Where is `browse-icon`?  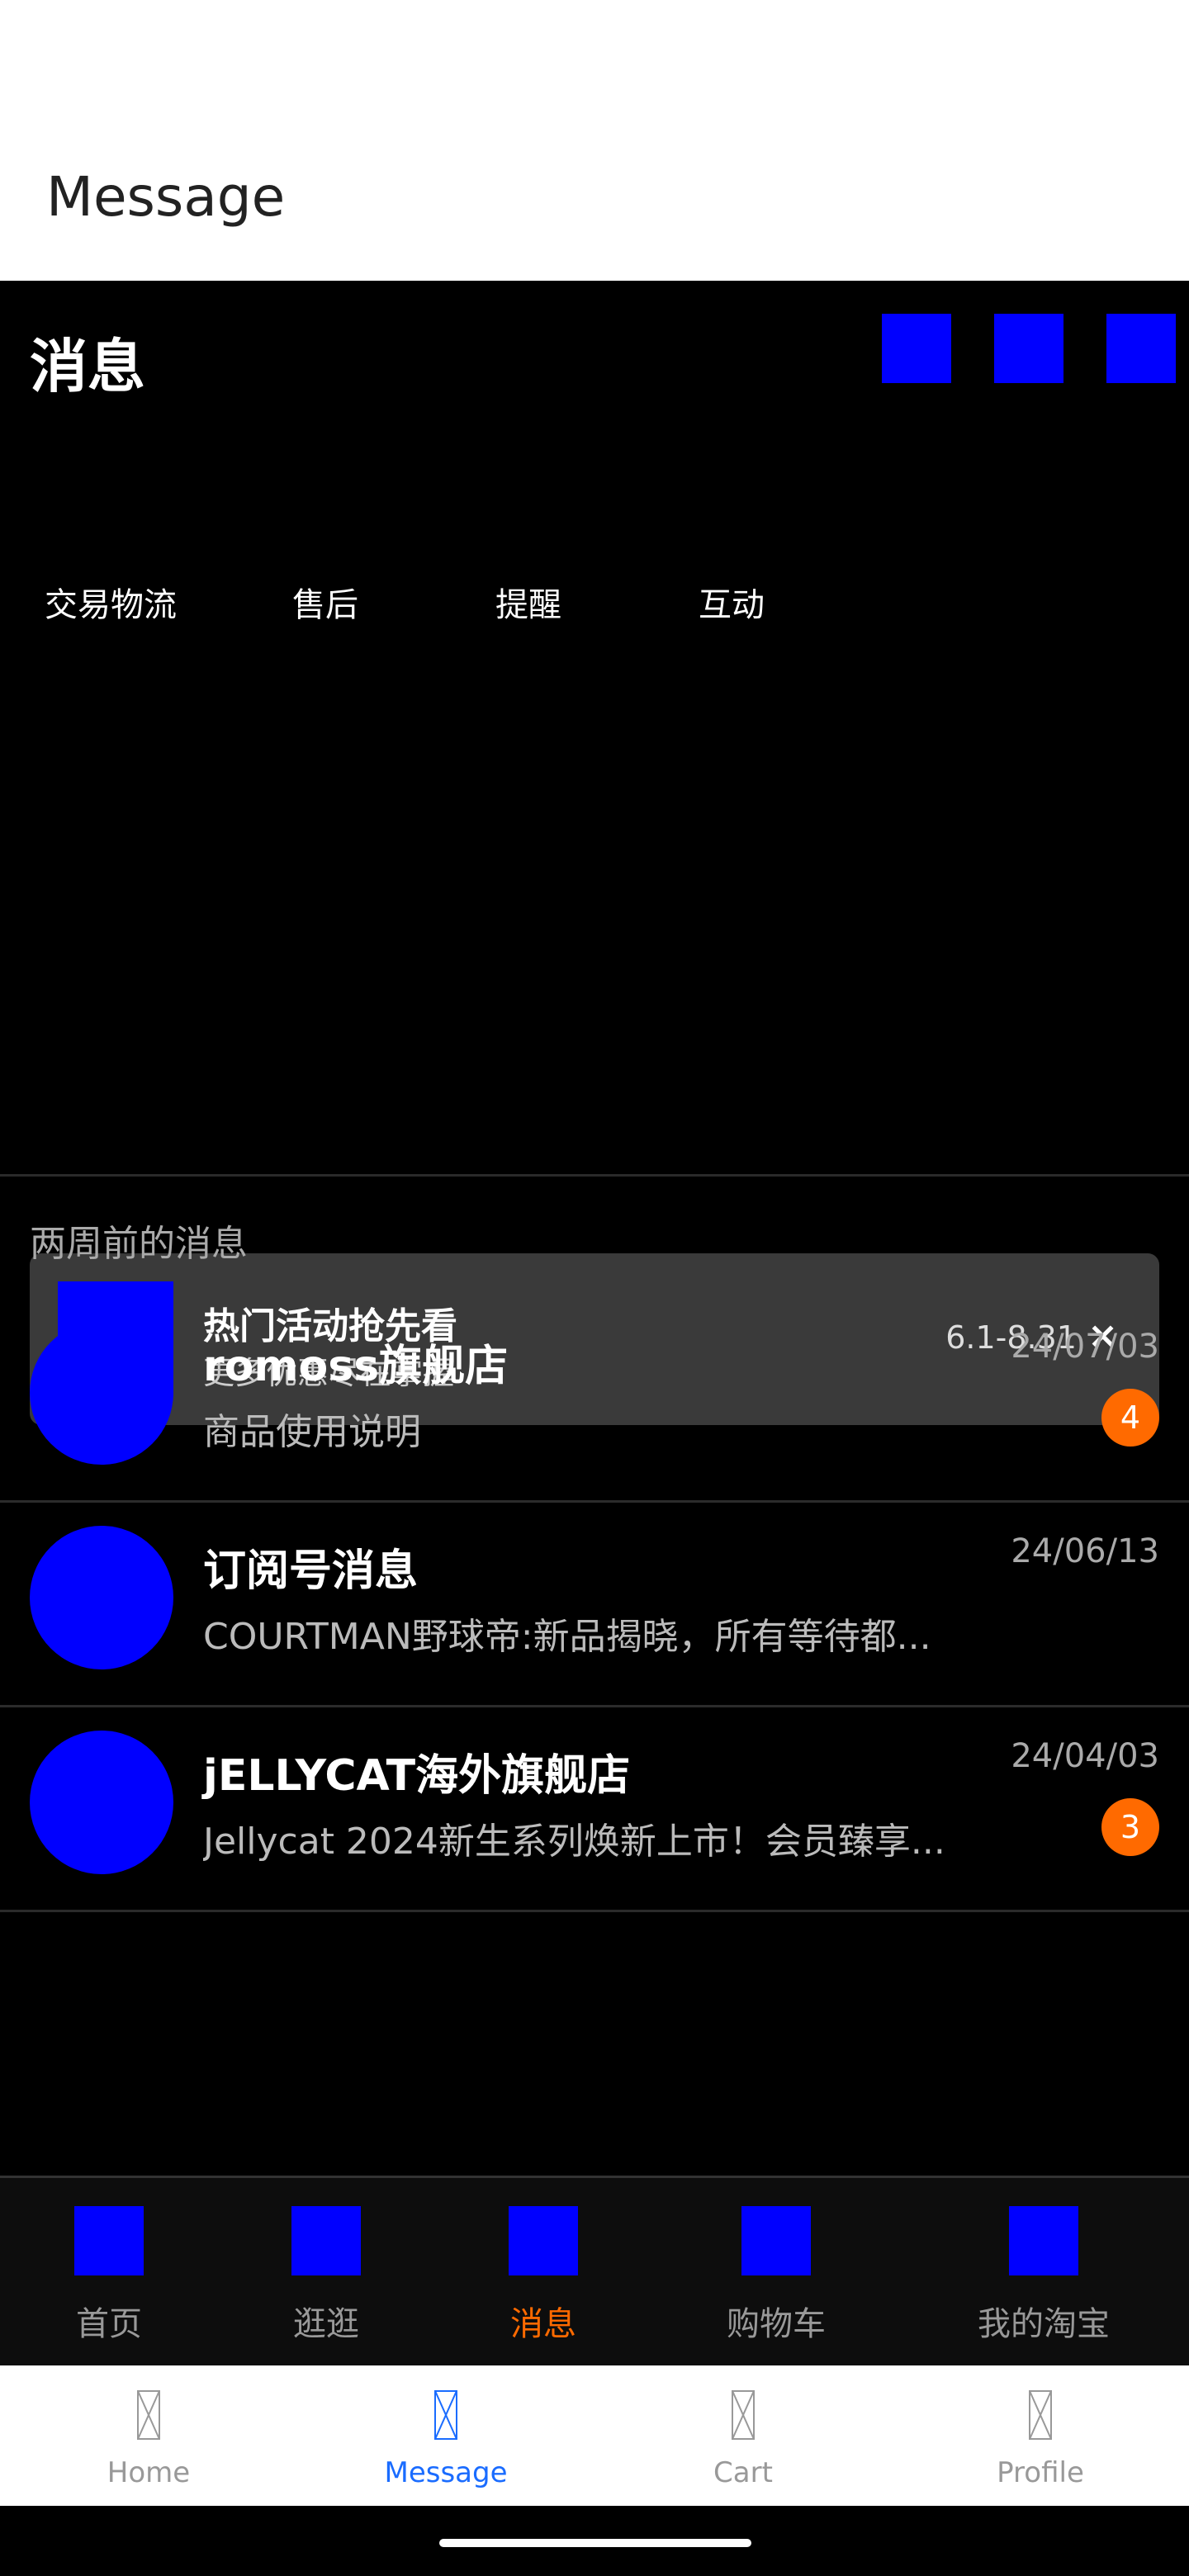 browse-icon is located at coordinates (326, 2240).